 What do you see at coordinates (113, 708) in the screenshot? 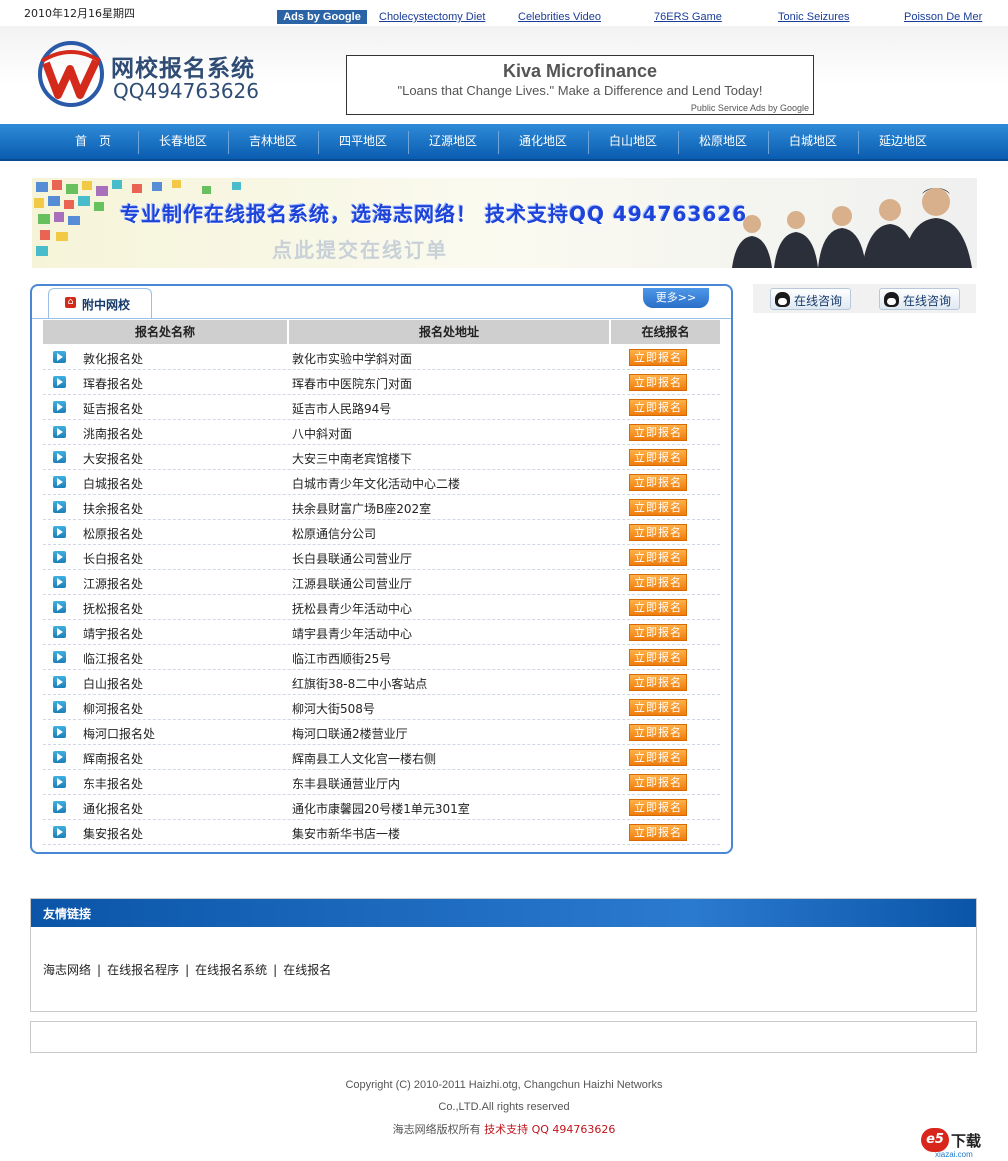
I see `office-name: 柳河报名处` at bounding box center [113, 708].